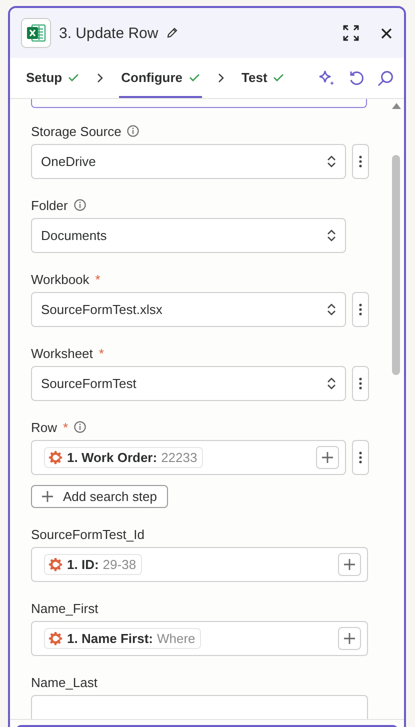 This screenshot has height=727, width=415. What do you see at coordinates (88, 383) in the screenshot?
I see `select-value: SourceFormTest` at bounding box center [88, 383].